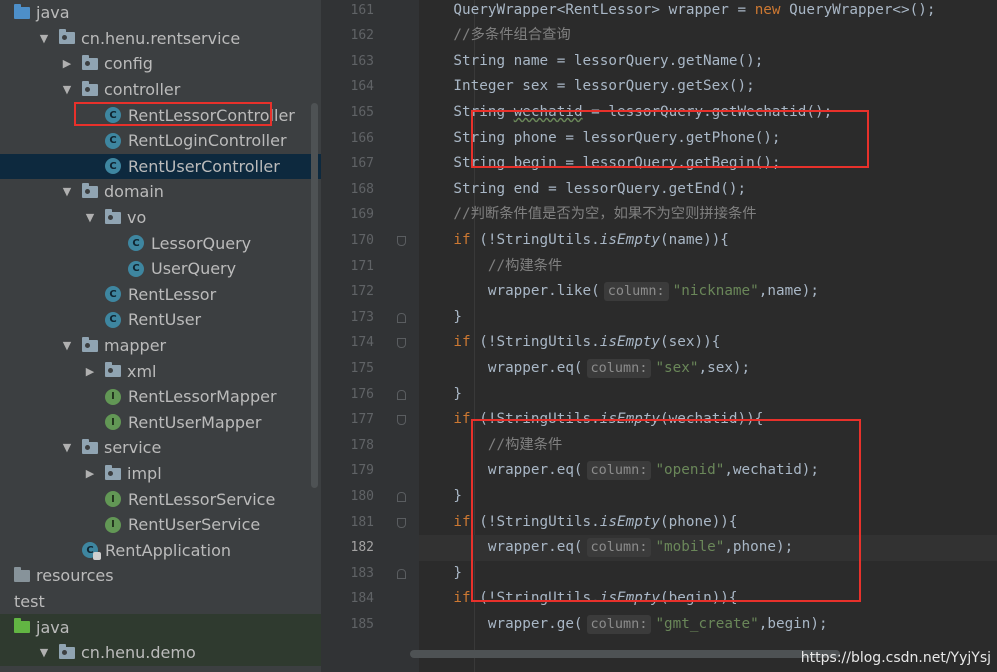 The image size is (997, 672). What do you see at coordinates (194, 269) in the screenshot?
I see `tree-item-label: UserQuery` at bounding box center [194, 269].